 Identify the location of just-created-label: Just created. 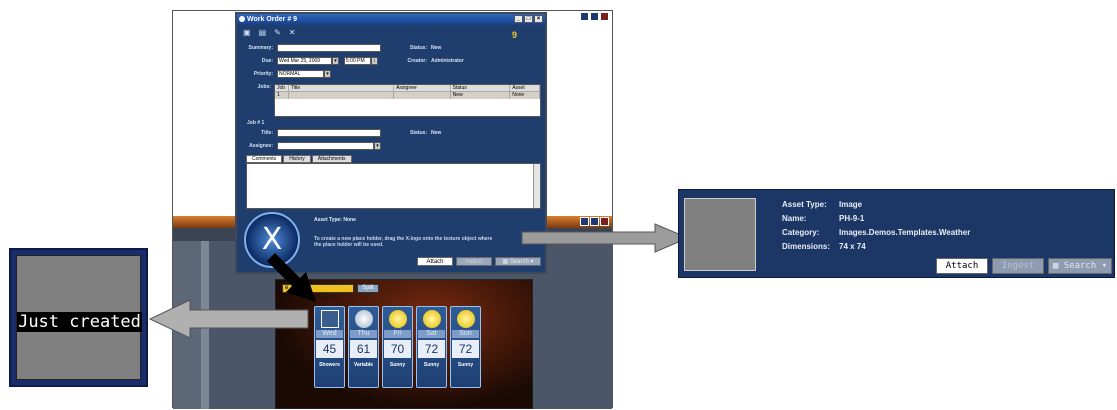
(79, 322).